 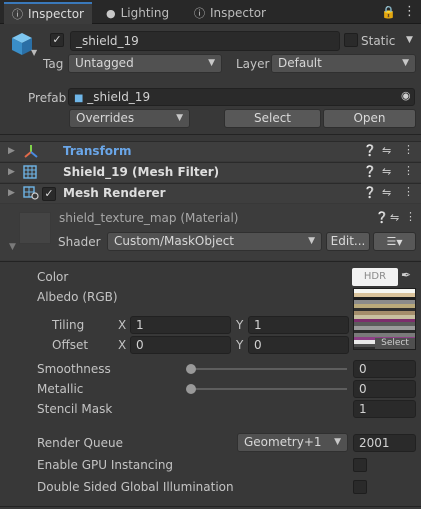 I want to click on active-checkbox: ✓, so click(x=57, y=40).